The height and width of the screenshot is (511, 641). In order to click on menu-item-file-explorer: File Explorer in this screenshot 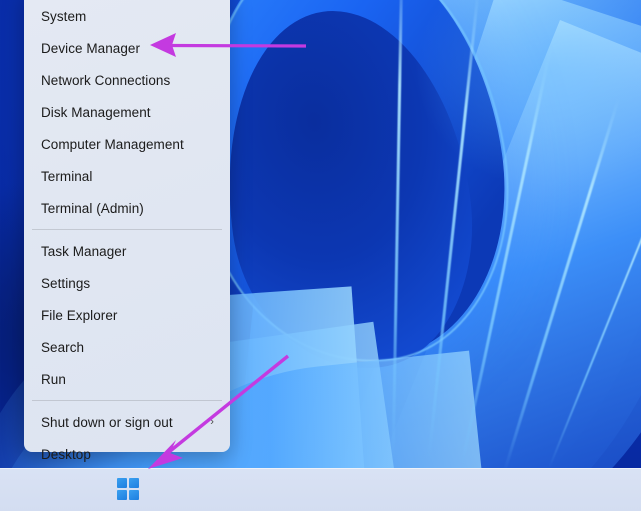, I will do `click(127, 315)`.